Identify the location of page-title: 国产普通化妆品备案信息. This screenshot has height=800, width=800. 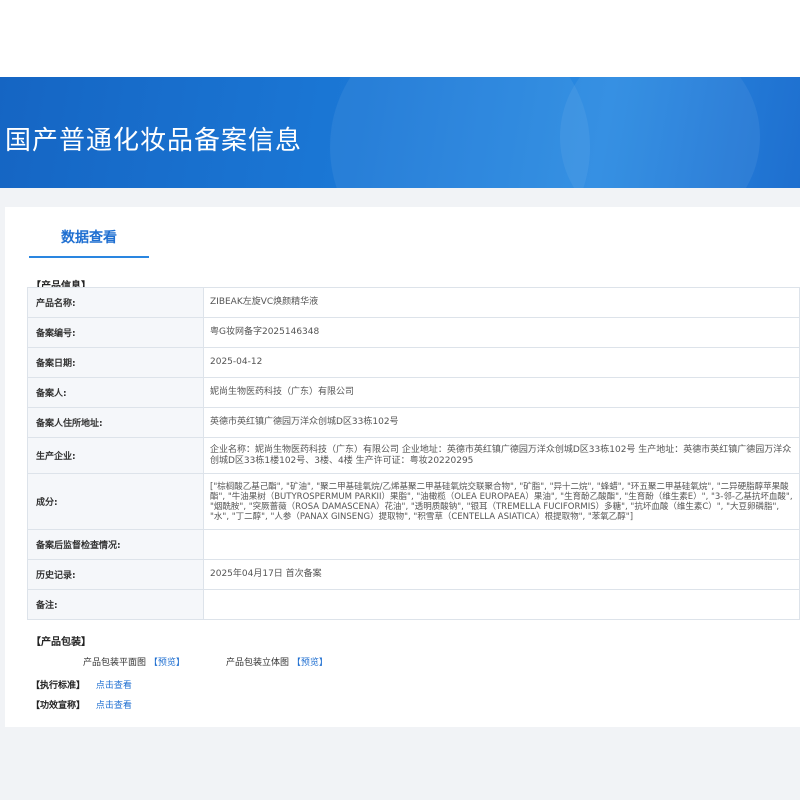
(154, 141).